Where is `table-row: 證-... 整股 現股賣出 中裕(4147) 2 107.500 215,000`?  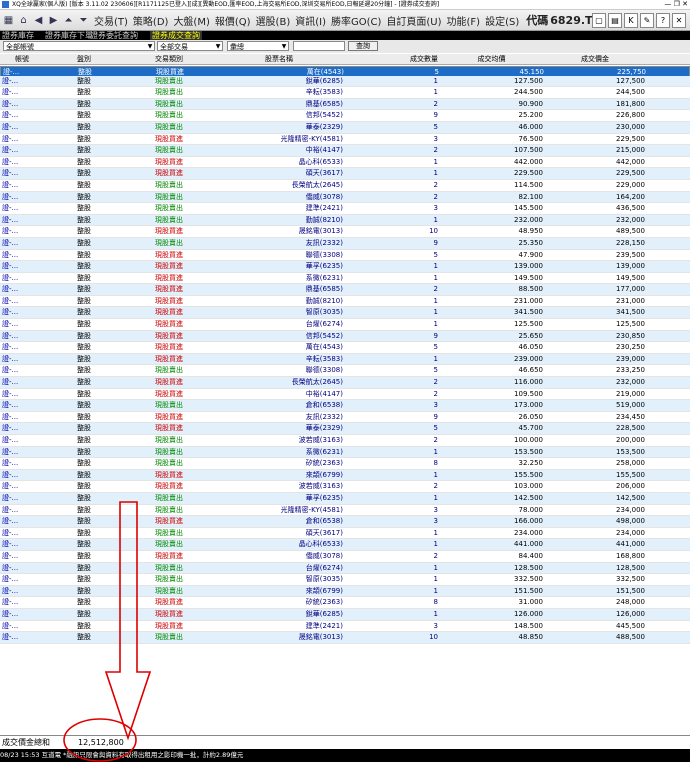 table-row: 證-... 整股 現股賣出 中裕(4147) 2 107.500 215,000 is located at coordinates (345, 151).